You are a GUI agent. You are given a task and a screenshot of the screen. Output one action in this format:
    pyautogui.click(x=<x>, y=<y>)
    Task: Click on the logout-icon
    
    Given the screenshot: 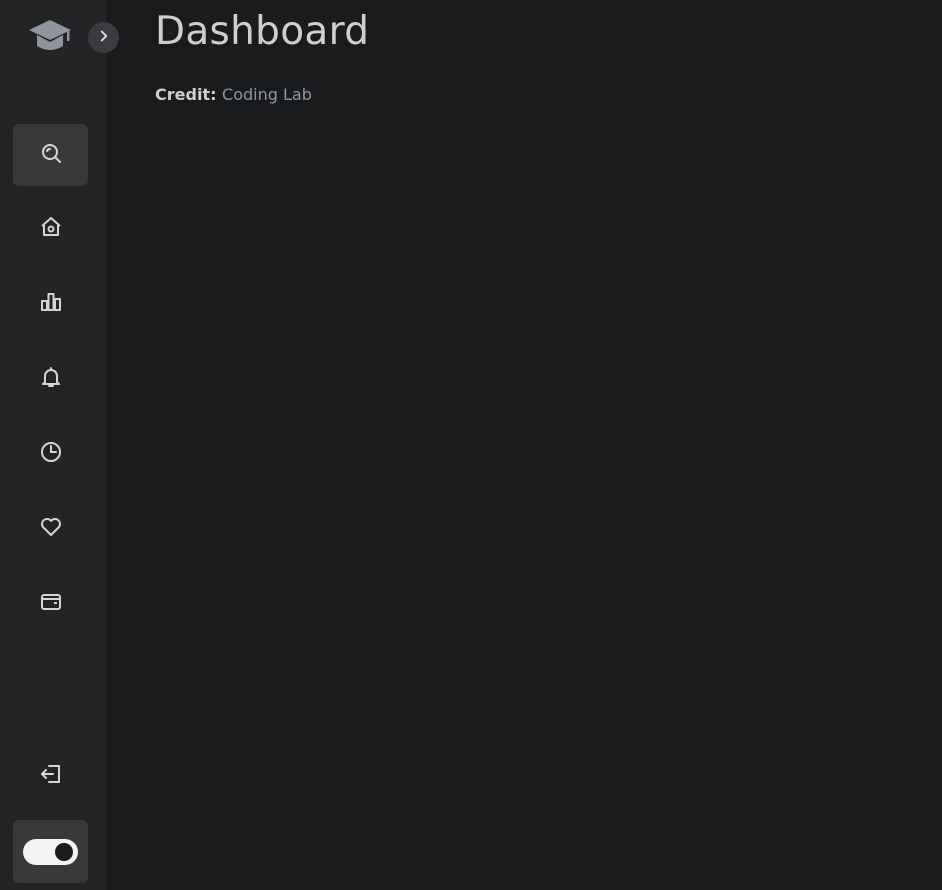 What is the action you would take?
    pyautogui.click(x=51, y=776)
    